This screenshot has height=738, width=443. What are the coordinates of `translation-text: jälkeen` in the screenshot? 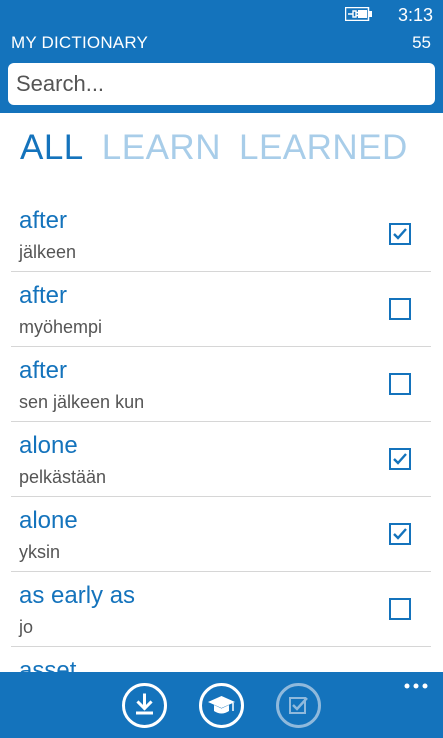 It's located at (48, 252).